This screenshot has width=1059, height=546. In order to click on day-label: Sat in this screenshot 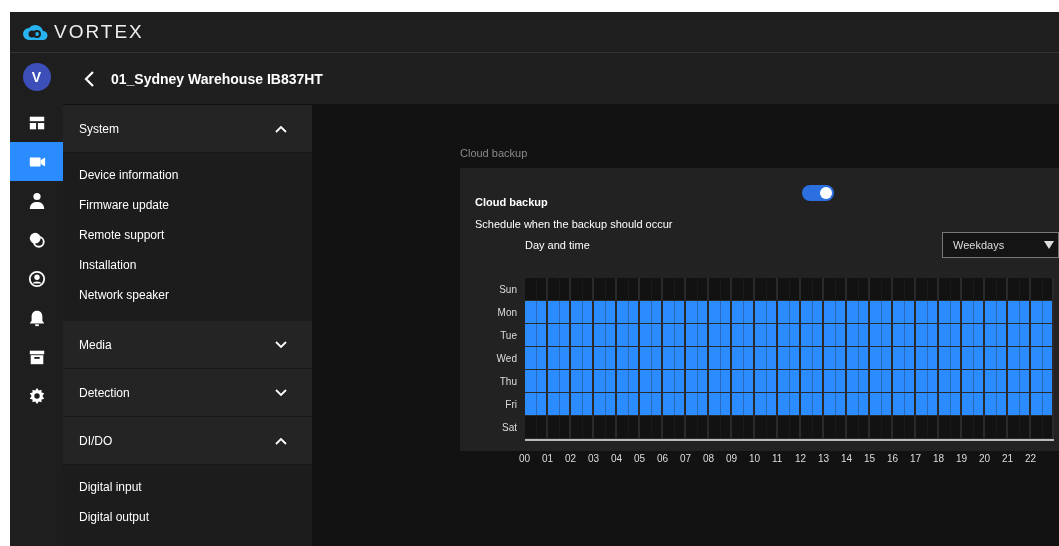, I will do `click(509, 427)`.